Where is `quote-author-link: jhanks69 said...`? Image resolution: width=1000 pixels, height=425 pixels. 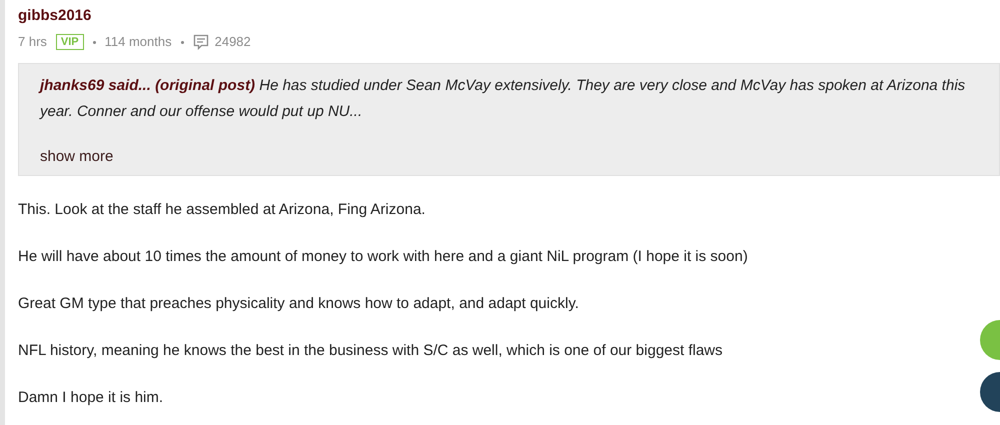
quote-author-link: jhanks69 said... is located at coordinates (95, 85).